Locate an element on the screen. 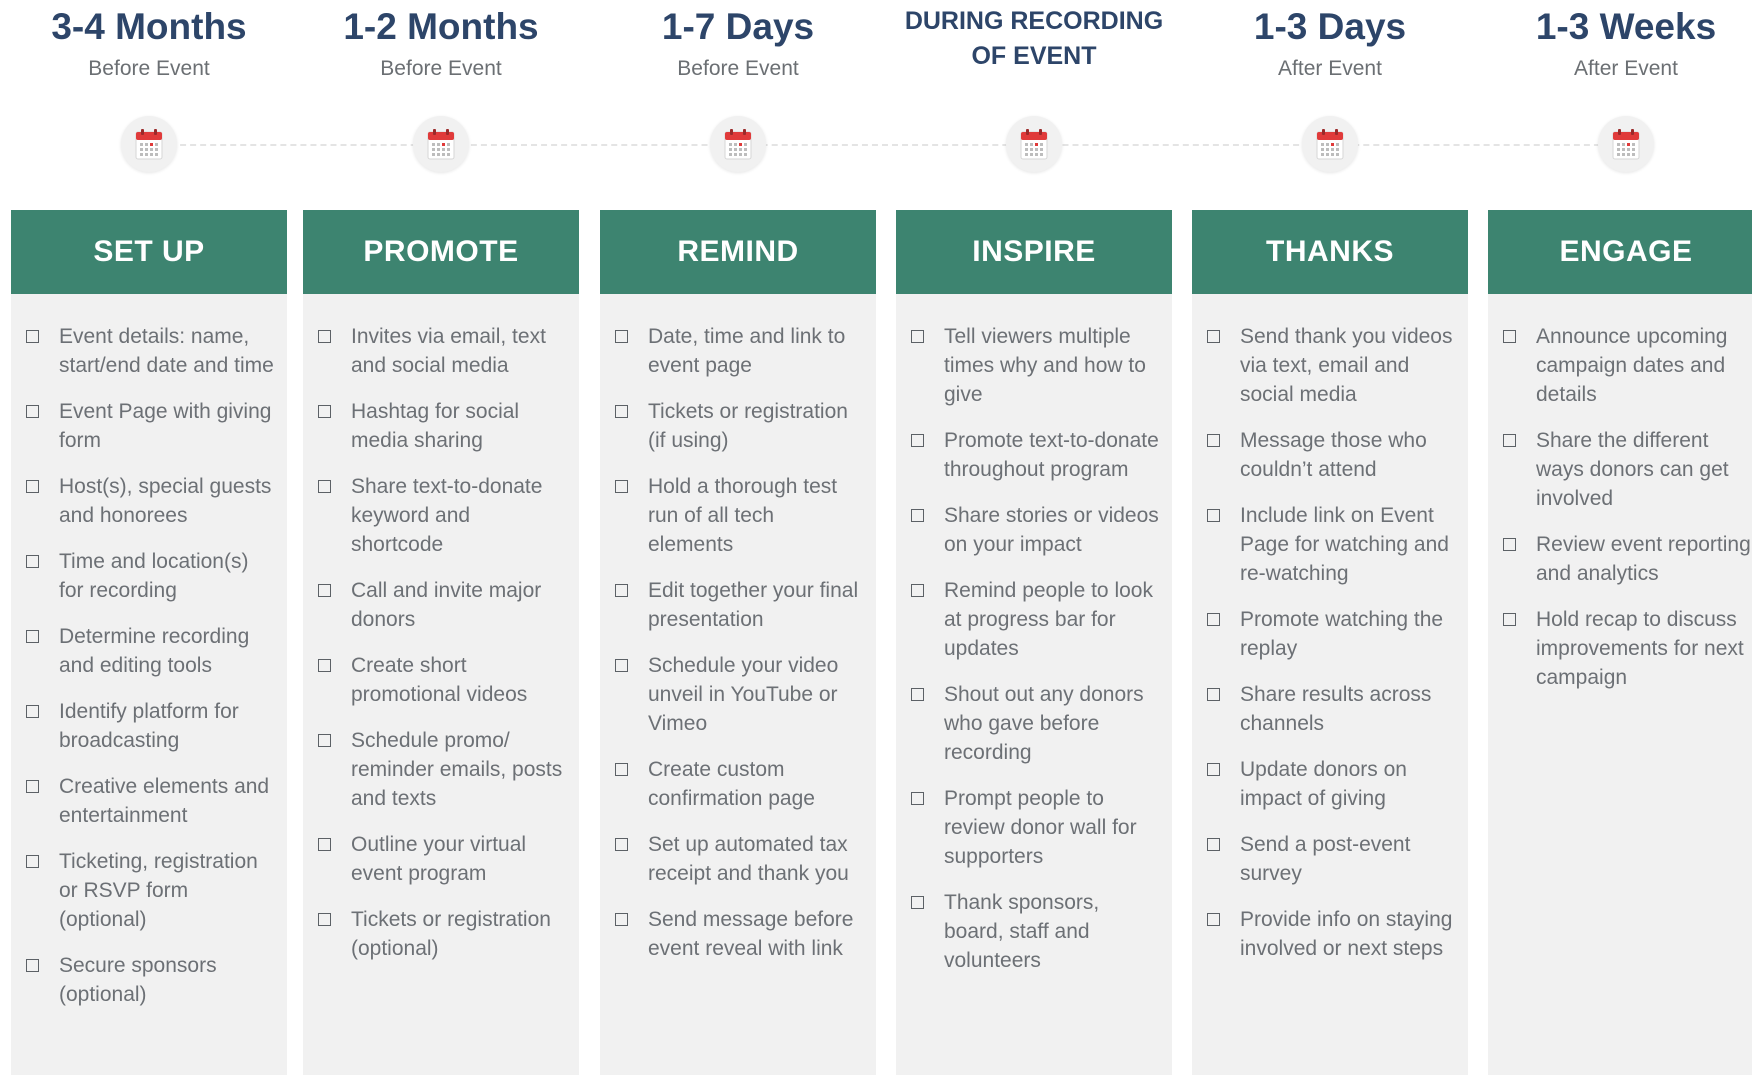 The width and height of the screenshot is (1752, 1075). timeframe-heading: DURING RECORDING OF EVENT is located at coordinates (1034, 37).